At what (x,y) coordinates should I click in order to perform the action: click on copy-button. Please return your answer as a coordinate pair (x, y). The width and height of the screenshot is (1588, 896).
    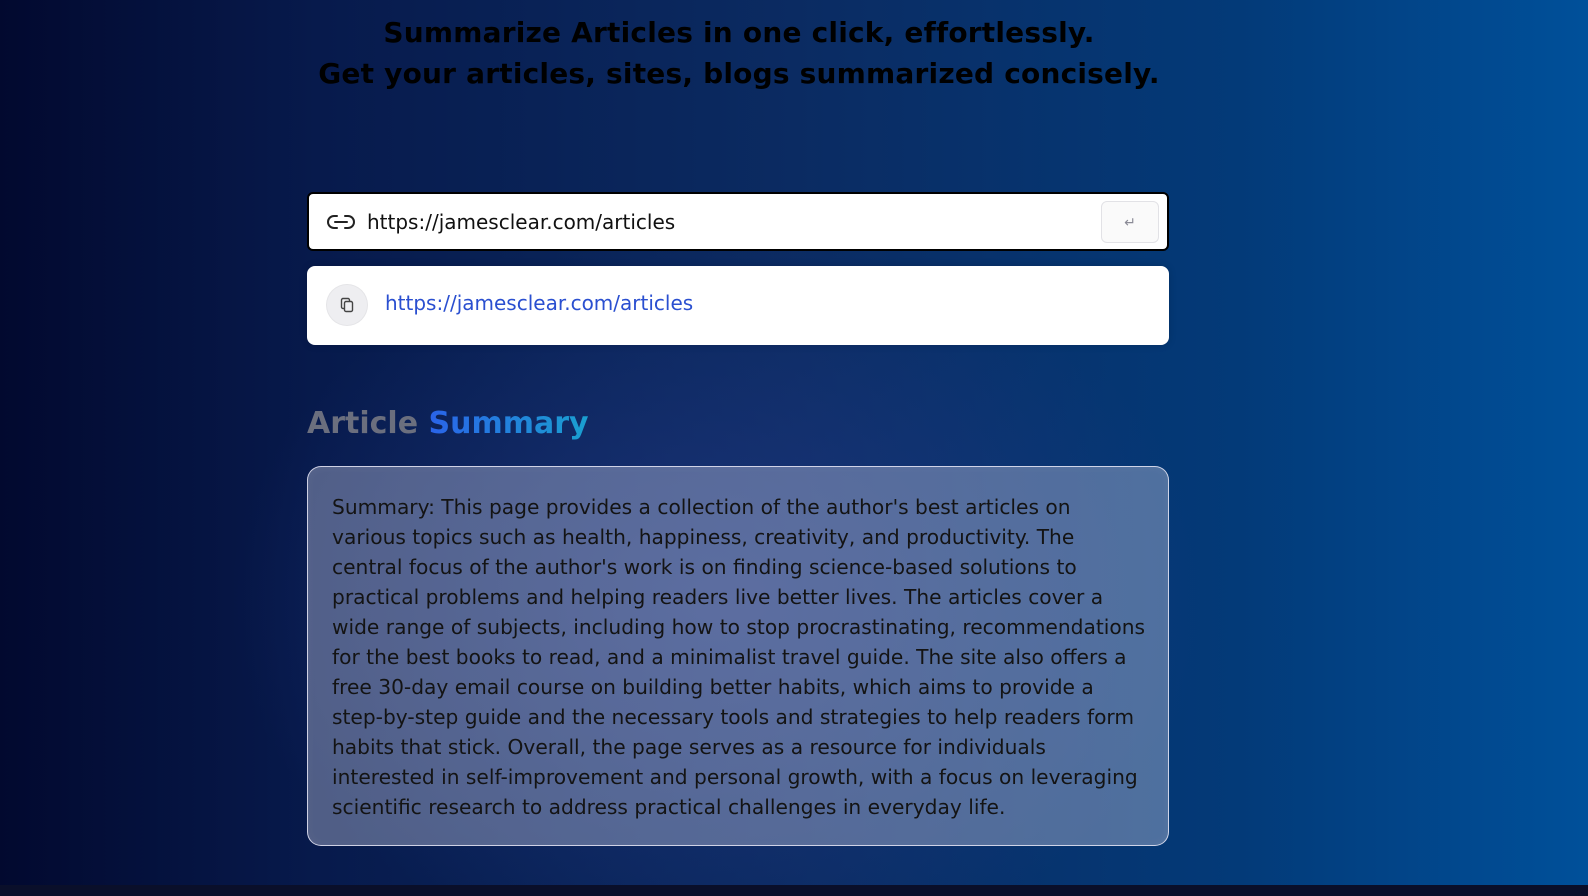
    Looking at the image, I should click on (347, 305).